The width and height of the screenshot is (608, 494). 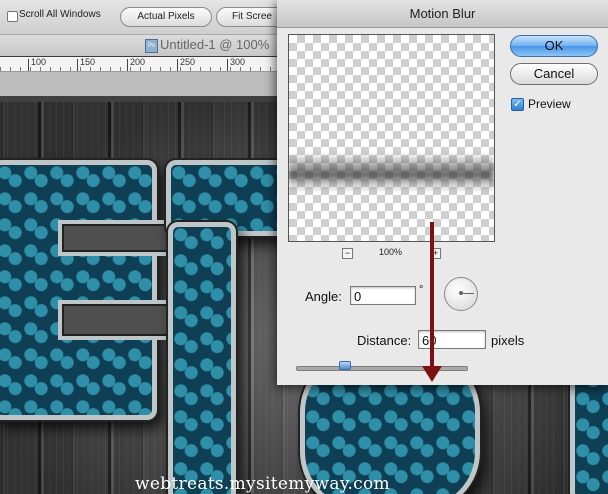 What do you see at coordinates (554, 74) in the screenshot?
I see `cancel-button: Cancel` at bounding box center [554, 74].